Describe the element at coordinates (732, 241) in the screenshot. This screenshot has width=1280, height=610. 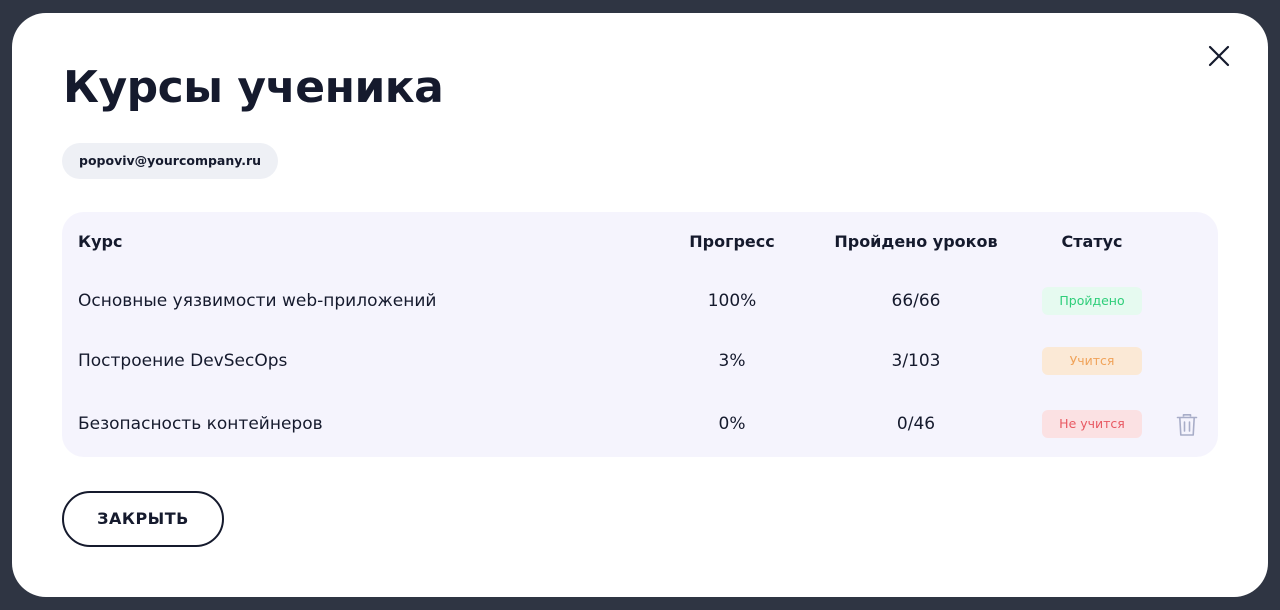
I see `header-progress: Прогресс` at that location.